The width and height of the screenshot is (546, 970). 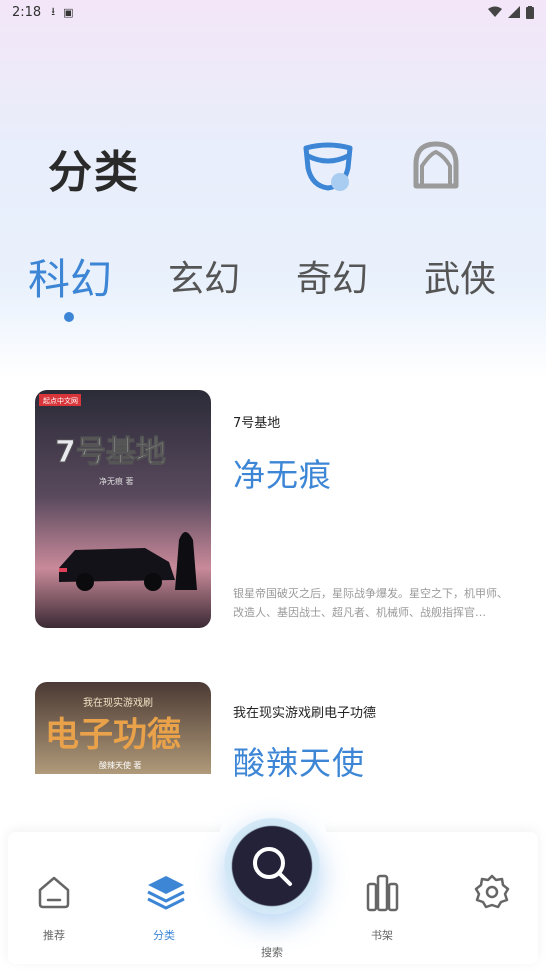 I want to click on cover-author: 净无痕 著, so click(x=116, y=481).